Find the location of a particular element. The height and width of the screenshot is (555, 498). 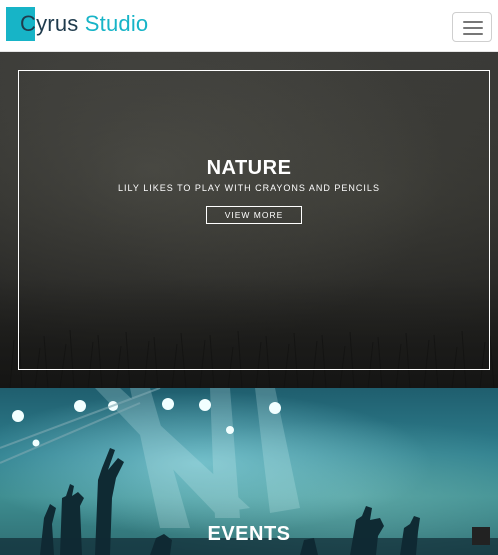

brand-logo: Cyrus Studio is located at coordinates (77, 24).